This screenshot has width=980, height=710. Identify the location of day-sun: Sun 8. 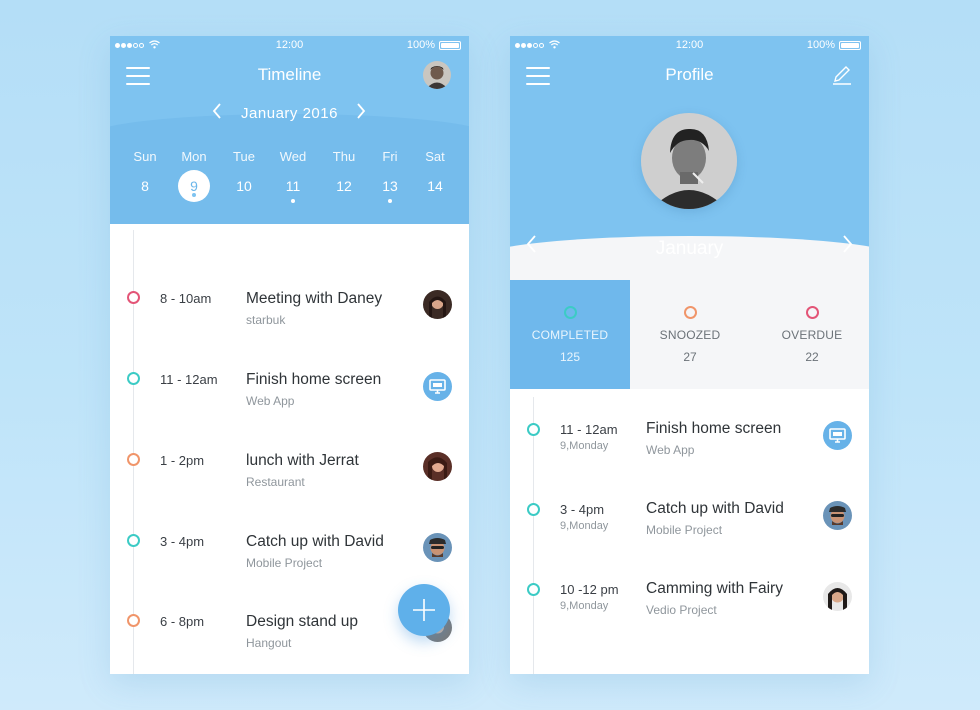
(145, 172).